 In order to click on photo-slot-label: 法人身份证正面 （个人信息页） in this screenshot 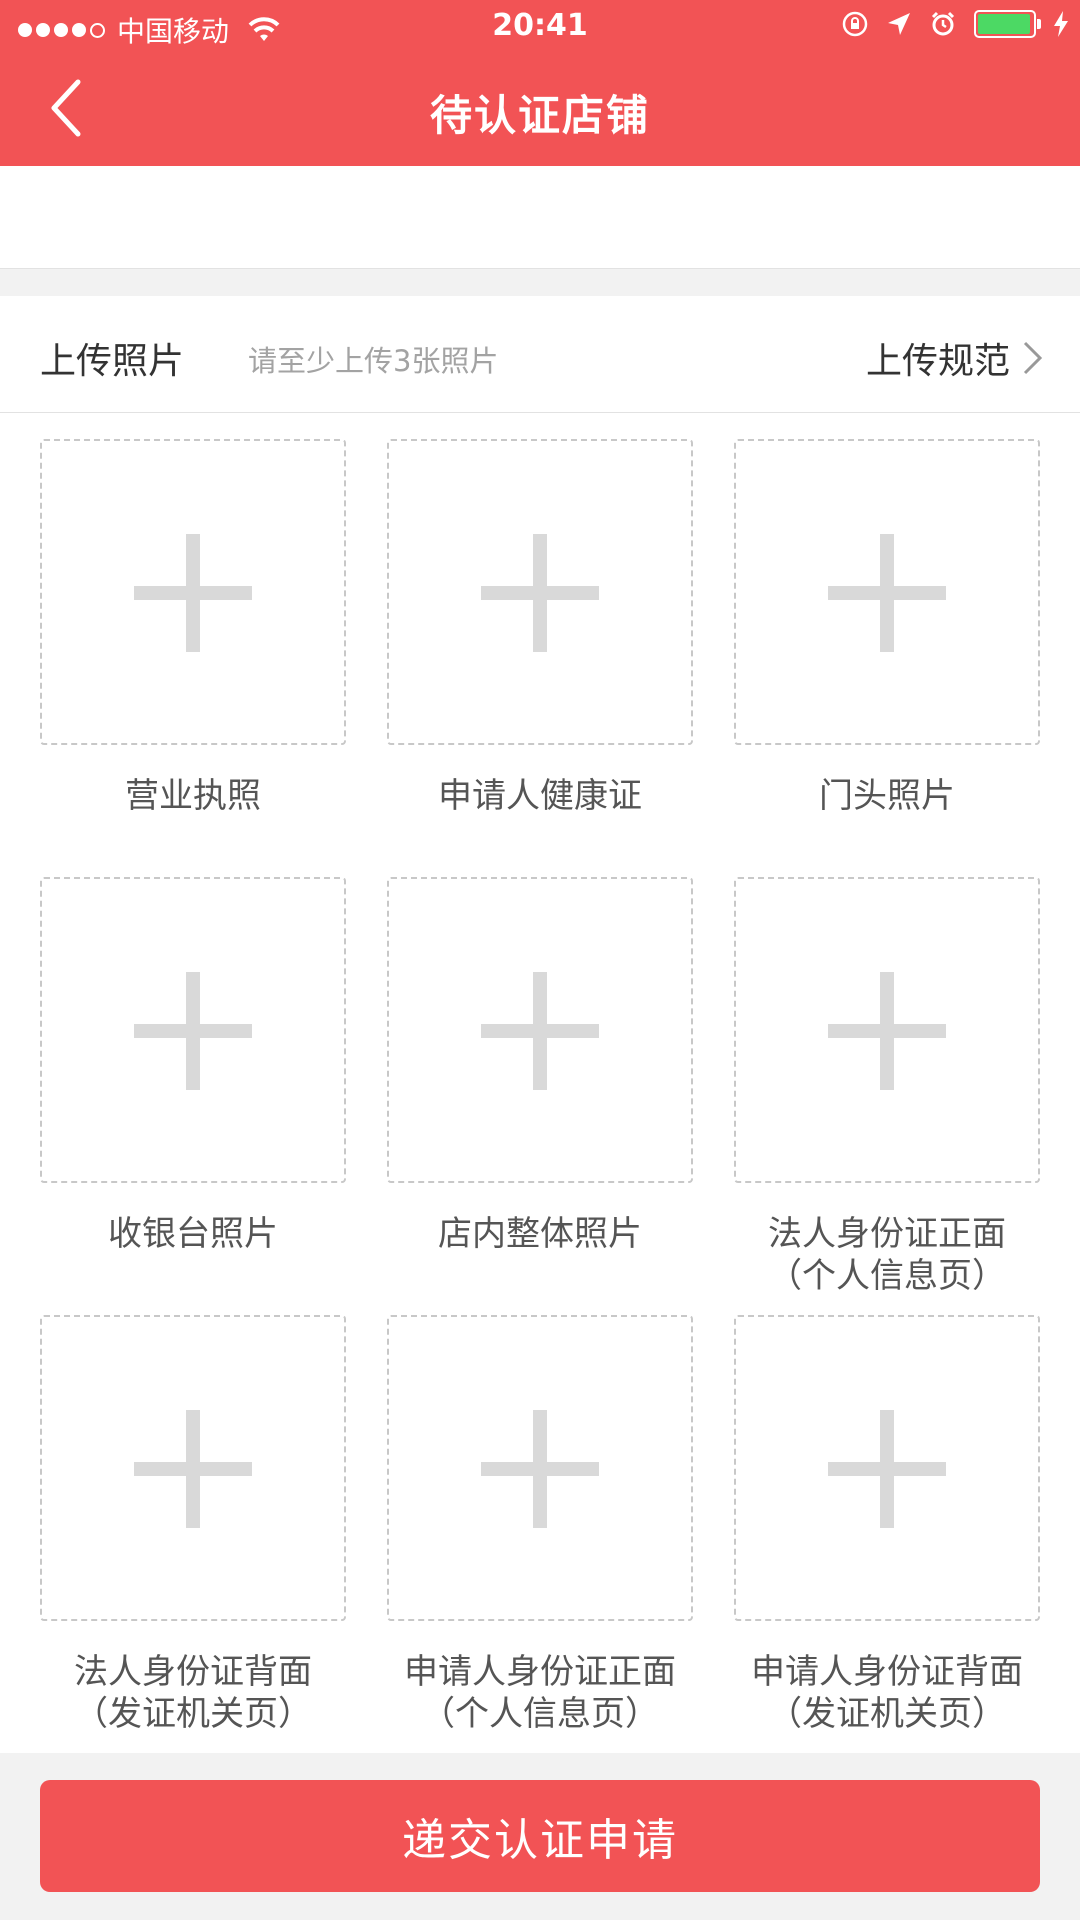, I will do `click(887, 1255)`.